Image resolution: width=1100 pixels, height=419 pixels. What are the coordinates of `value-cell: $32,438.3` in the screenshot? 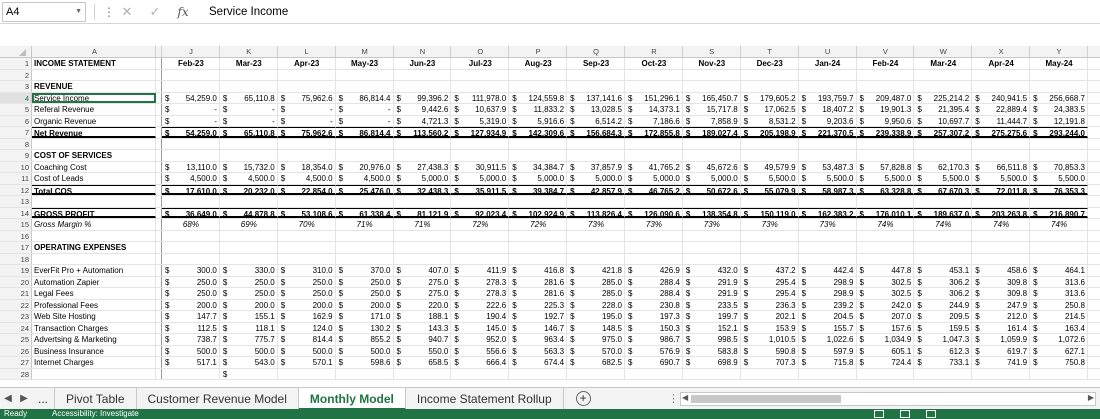 It's located at (422, 189).